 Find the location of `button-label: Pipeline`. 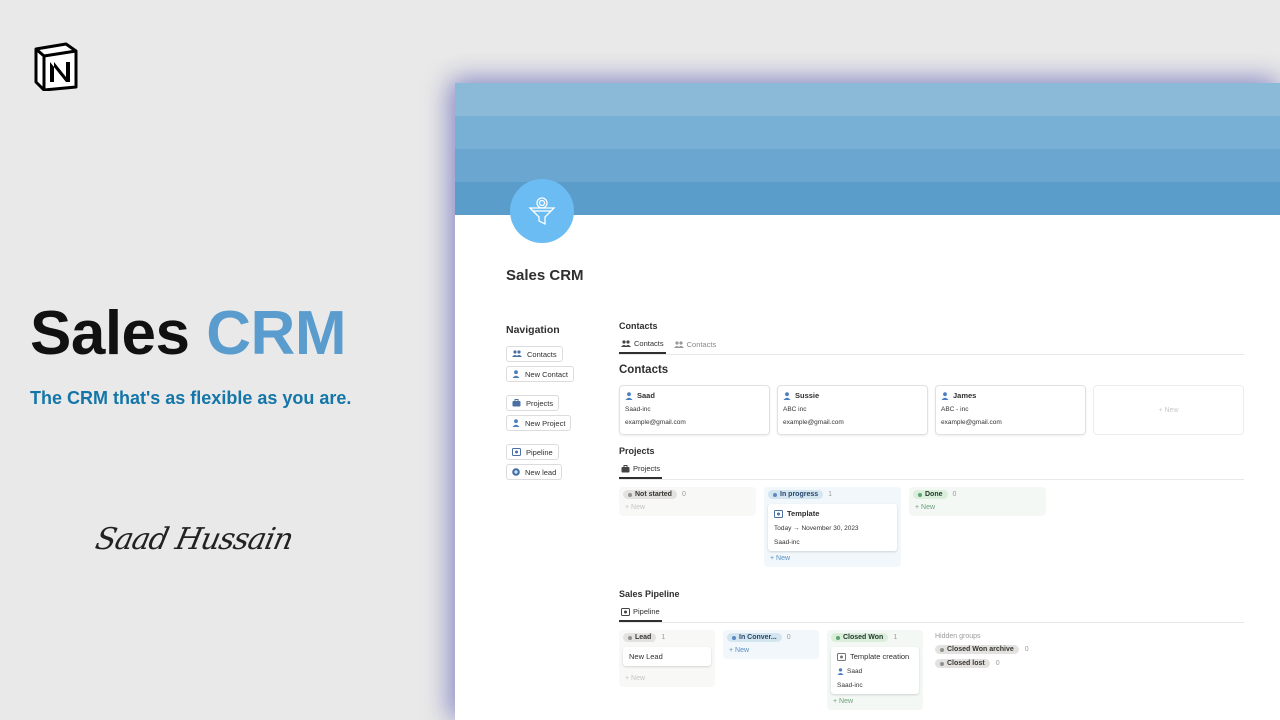

button-label: Pipeline is located at coordinates (539, 452).